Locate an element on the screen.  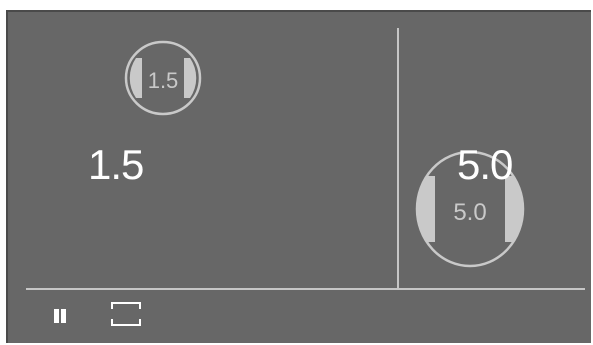
left-dial-label: 1.5 is located at coordinates (163, 80).